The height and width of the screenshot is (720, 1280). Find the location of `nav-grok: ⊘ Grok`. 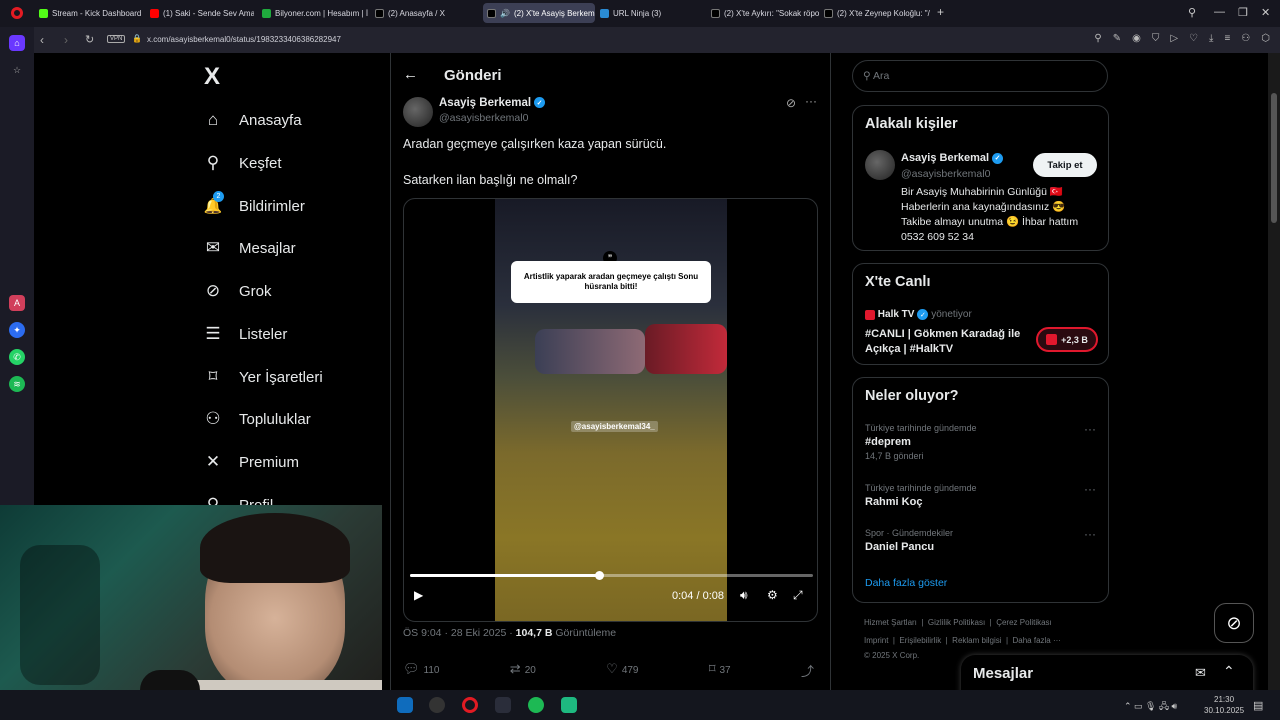

nav-grok: ⊘ Grok is located at coordinates (237, 291).